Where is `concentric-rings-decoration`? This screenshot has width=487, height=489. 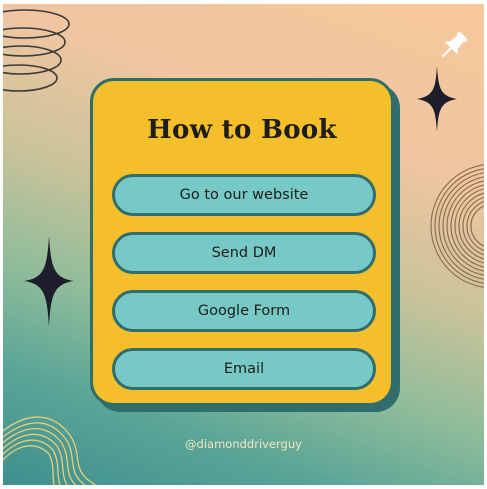
concentric-rings-decoration is located at coordinates (457, 226).